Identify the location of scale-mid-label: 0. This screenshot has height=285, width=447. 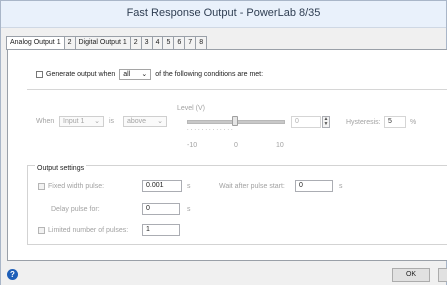
(236, 145).